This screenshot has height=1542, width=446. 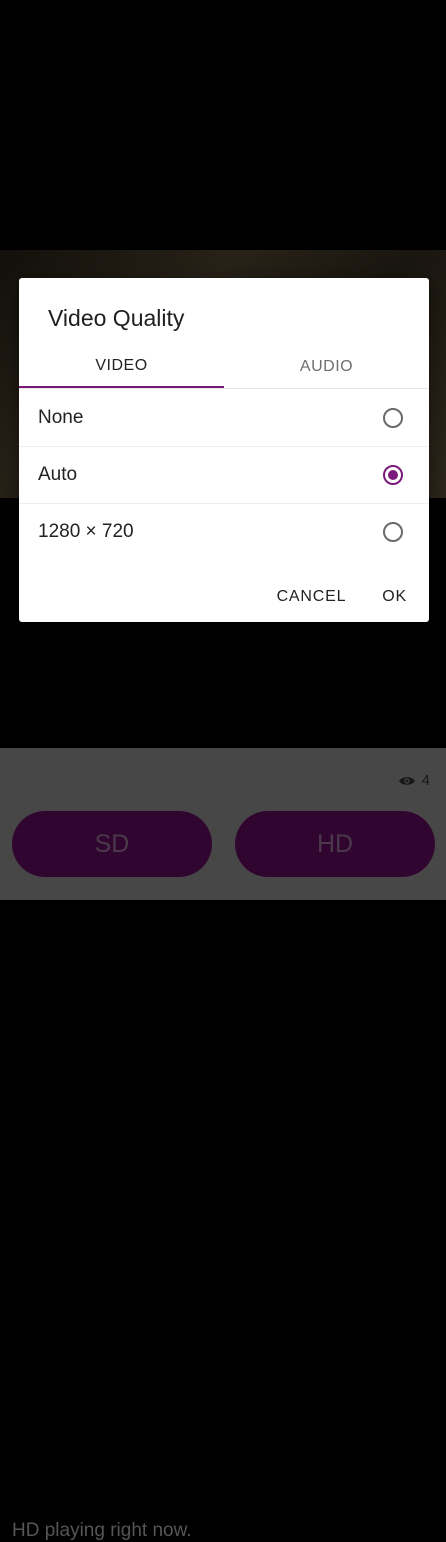 I want to click on playback-status: HD playing right now., so click(x=102, y=1530).